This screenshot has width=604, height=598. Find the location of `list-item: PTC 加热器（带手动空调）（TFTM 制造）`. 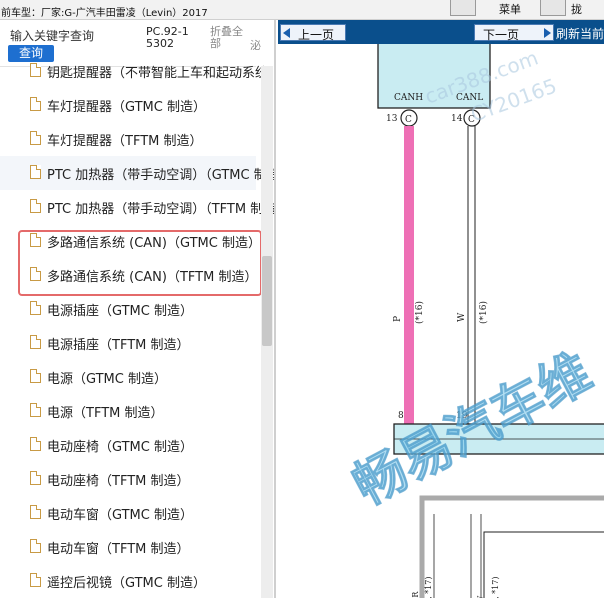

list-item: PTC 加热器（带手动空调）（TFTM 制造） is located at coordinates (137, 207).